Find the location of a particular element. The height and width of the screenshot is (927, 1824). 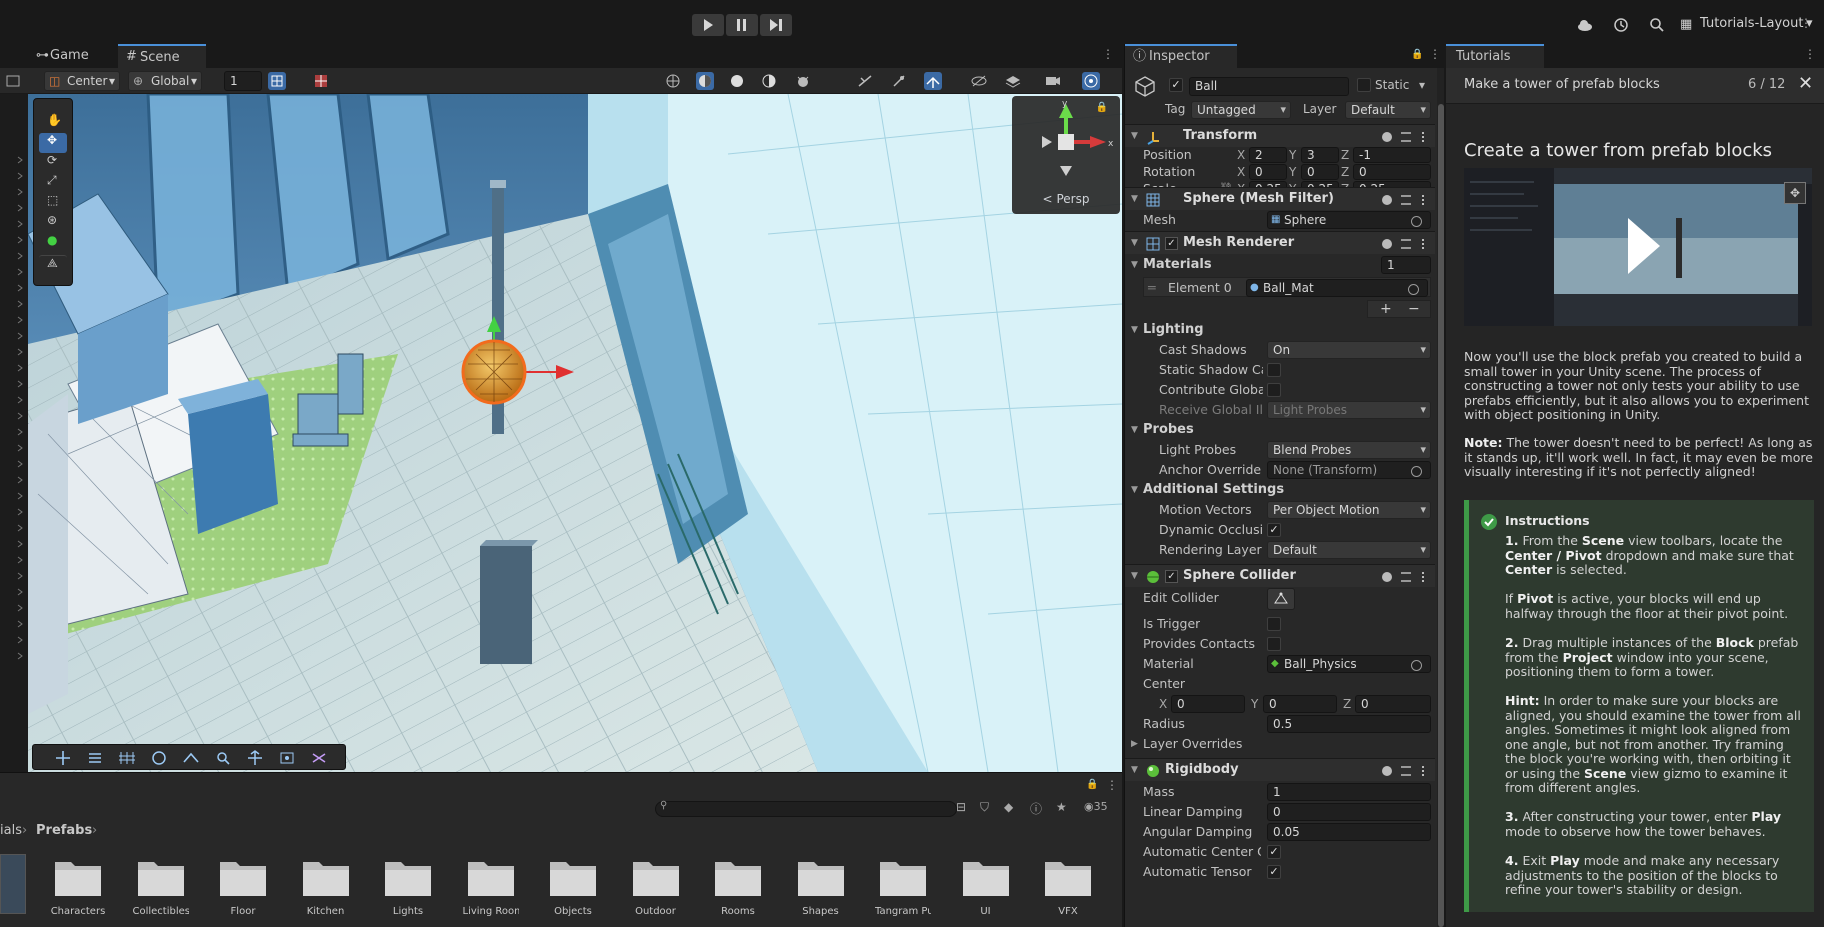

materials-section: ▼ Materials 1 is located at coordinates (1280, 265).